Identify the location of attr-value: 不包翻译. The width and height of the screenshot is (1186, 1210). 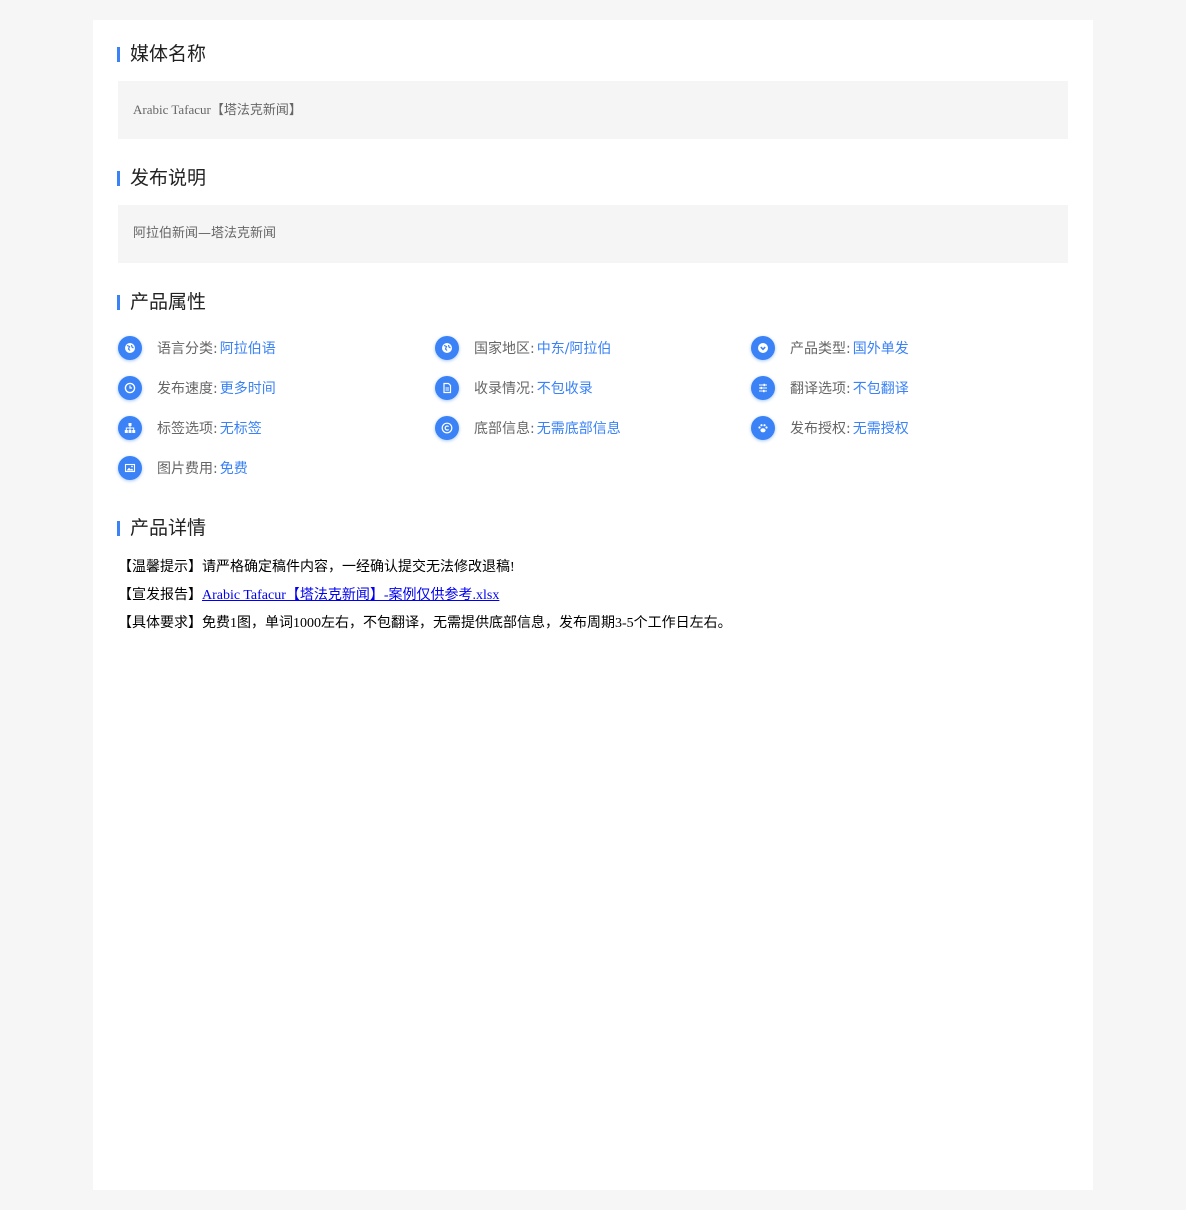
(880, 389).